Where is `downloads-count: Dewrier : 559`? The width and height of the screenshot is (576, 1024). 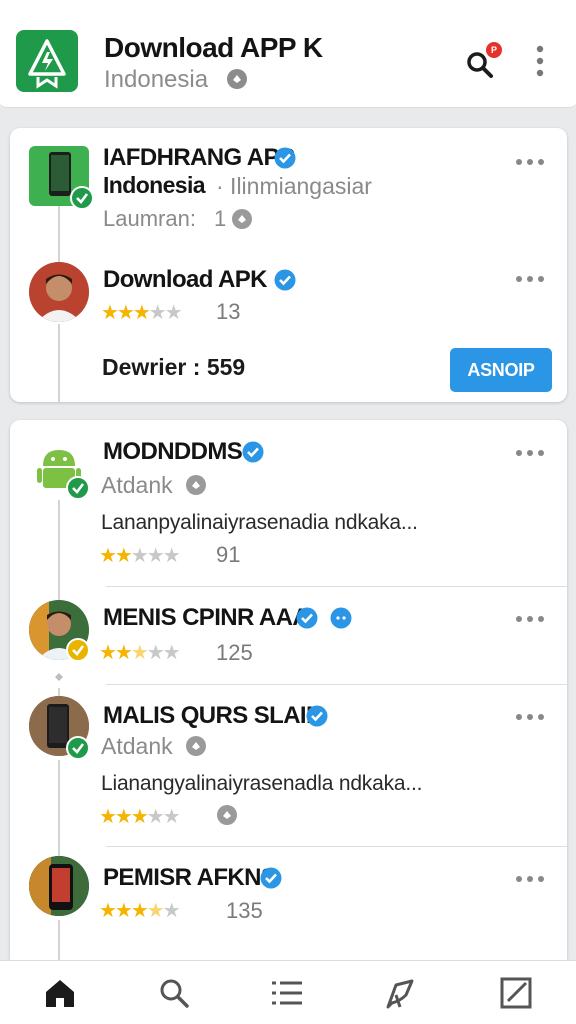
downloads-count: Dewrier : 559 is located at coordinates (174, 367).